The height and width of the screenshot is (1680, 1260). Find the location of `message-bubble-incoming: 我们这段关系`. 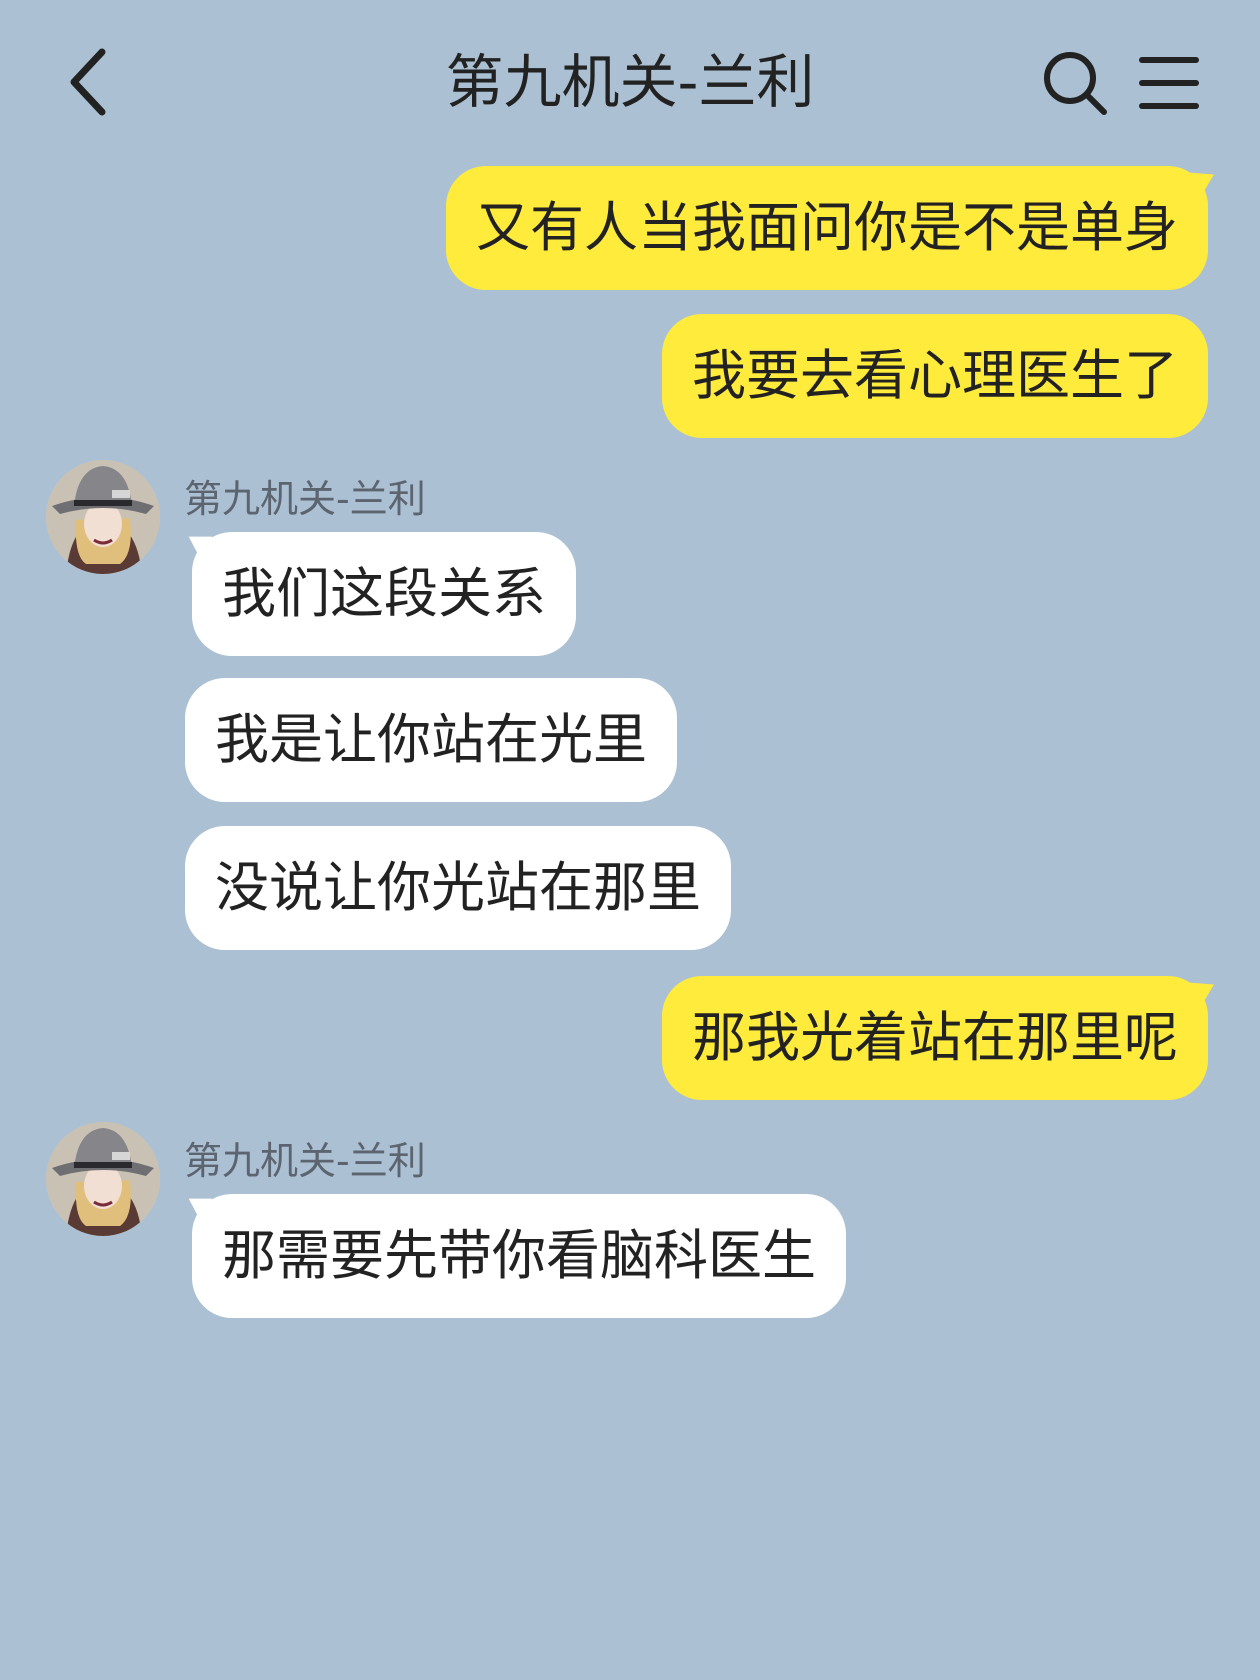

message-bubble-incoming: 我们这段关系 is located at coordinates (384, 594).